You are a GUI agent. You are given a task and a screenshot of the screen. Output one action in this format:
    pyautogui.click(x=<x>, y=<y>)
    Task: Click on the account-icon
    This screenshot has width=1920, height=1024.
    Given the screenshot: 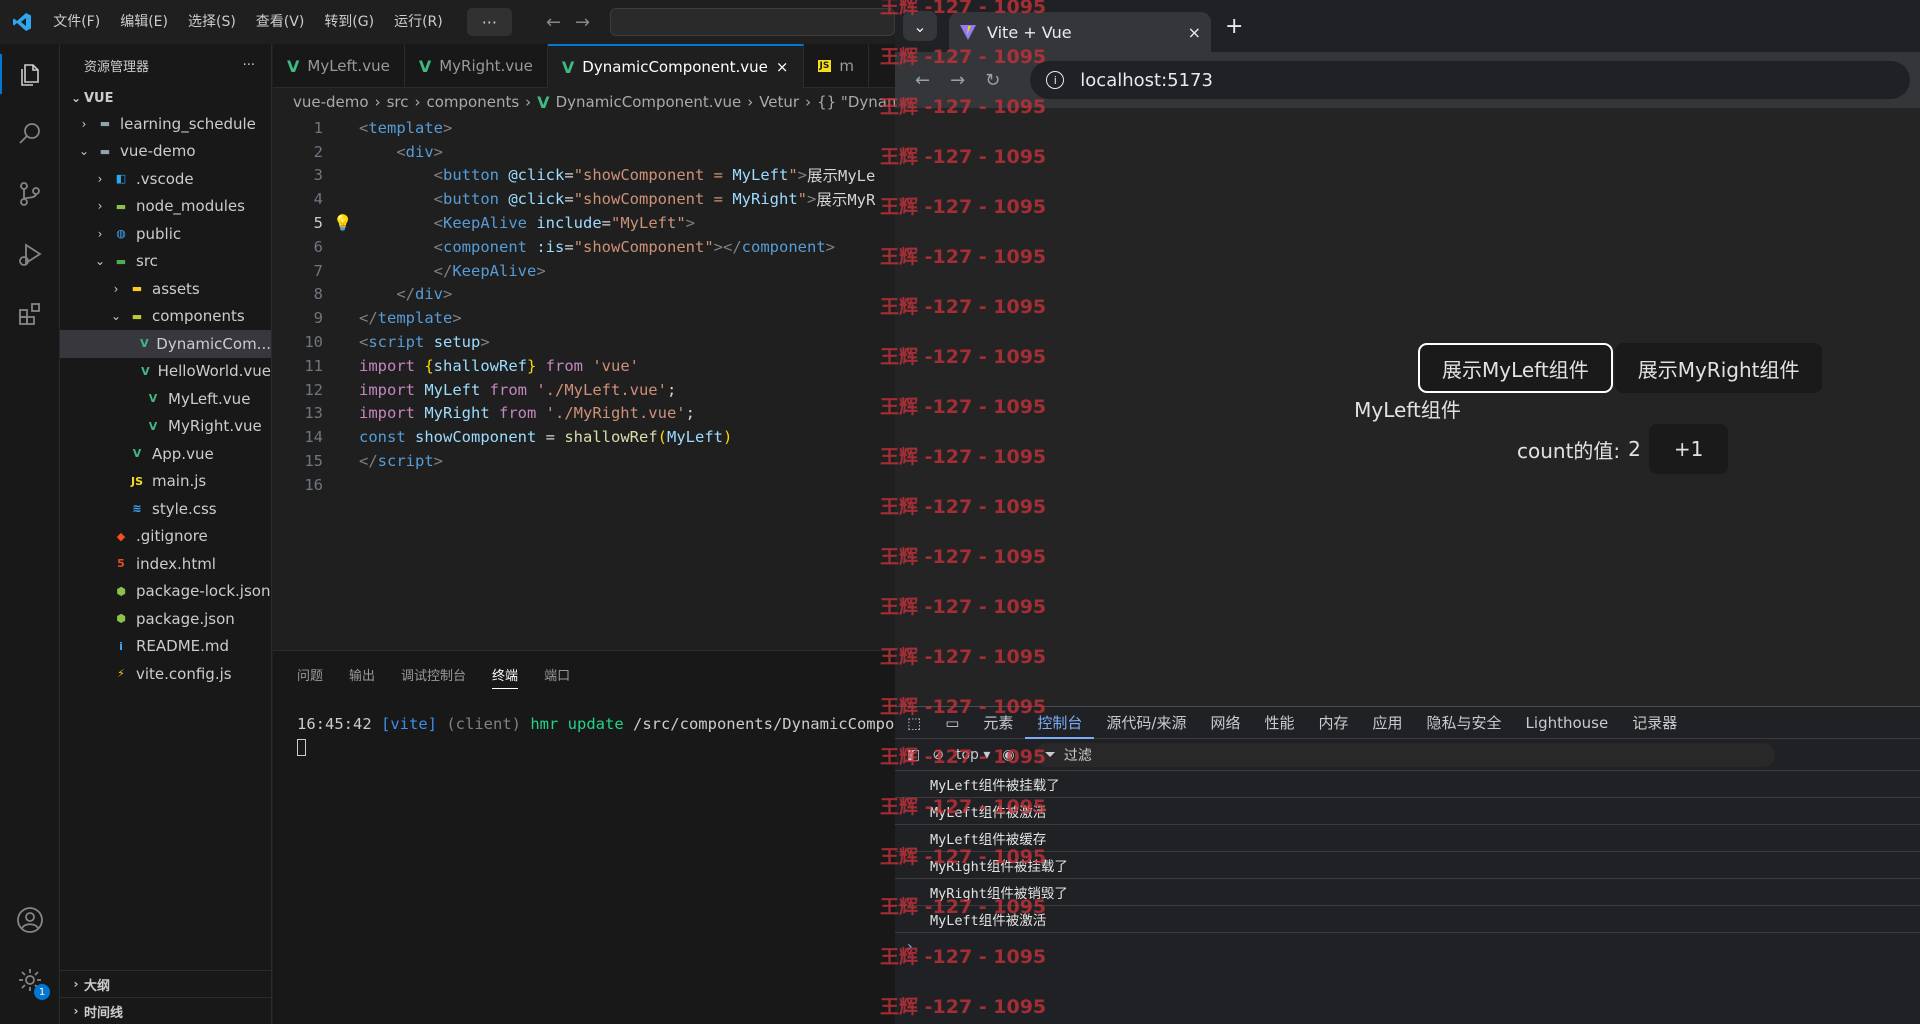 What is the action you would take?
    pyautogui.click(x=30, y=920)
    